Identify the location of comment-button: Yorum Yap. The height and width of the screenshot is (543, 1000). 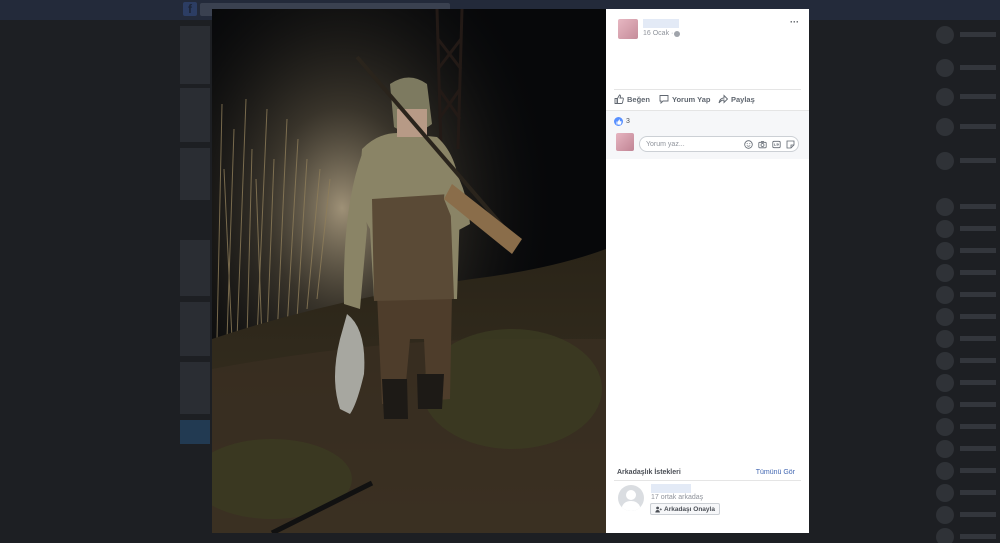
(685, 99).